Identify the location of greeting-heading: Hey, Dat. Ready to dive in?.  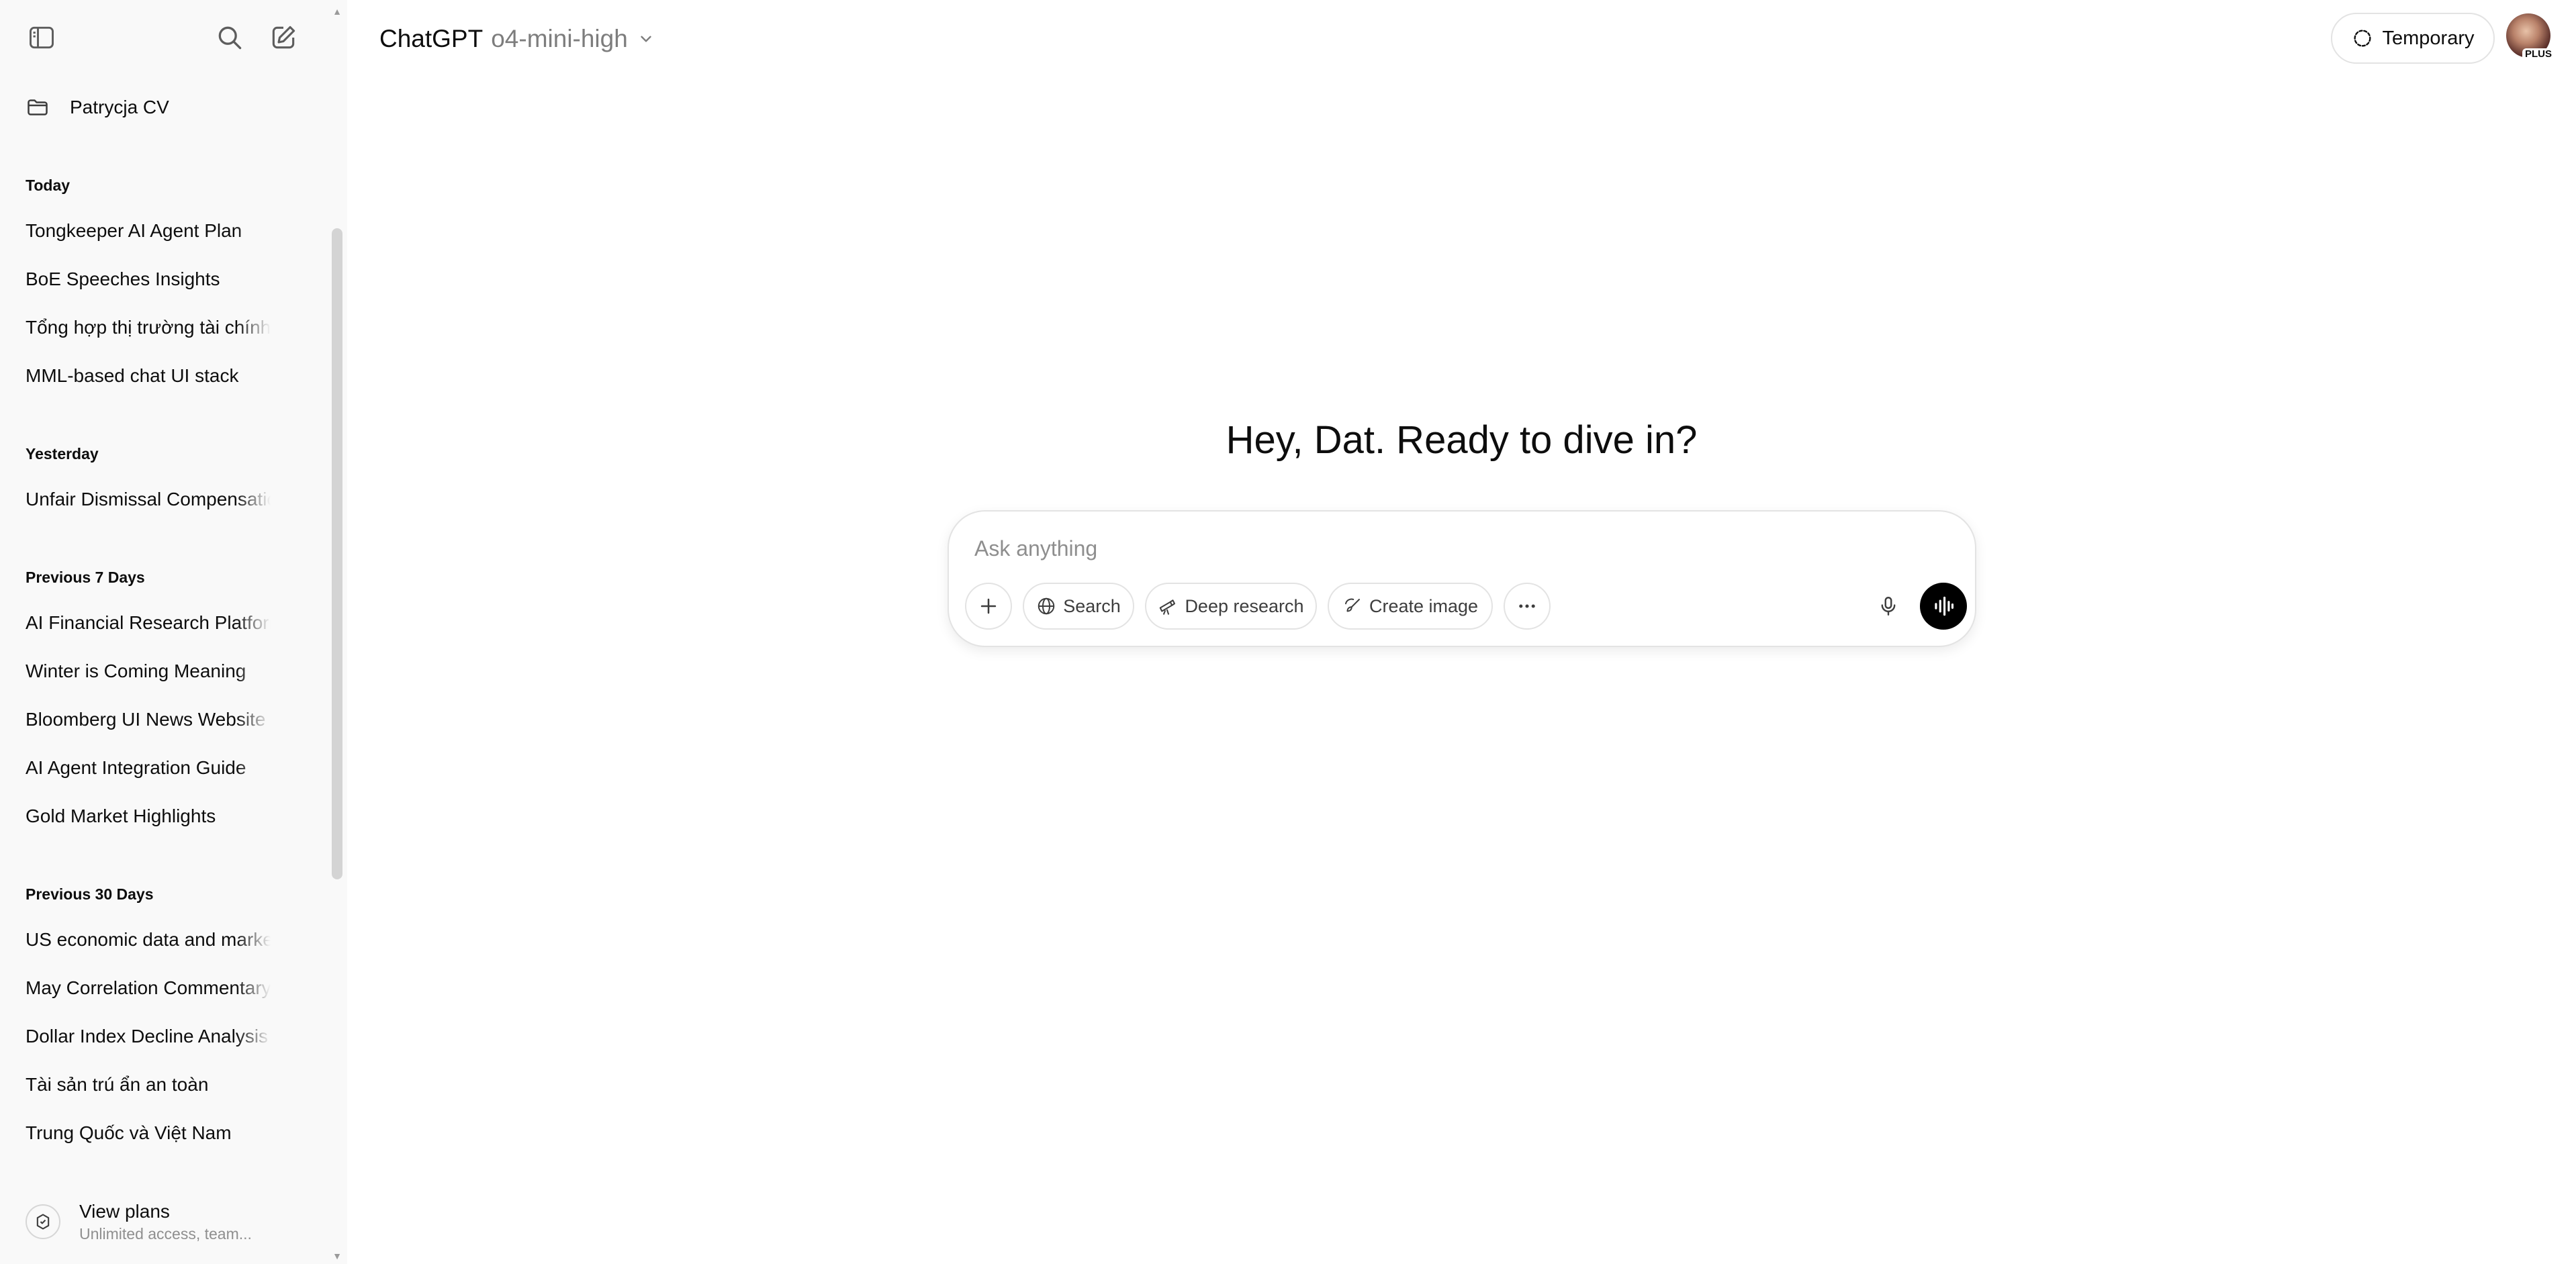
(1462, 440).